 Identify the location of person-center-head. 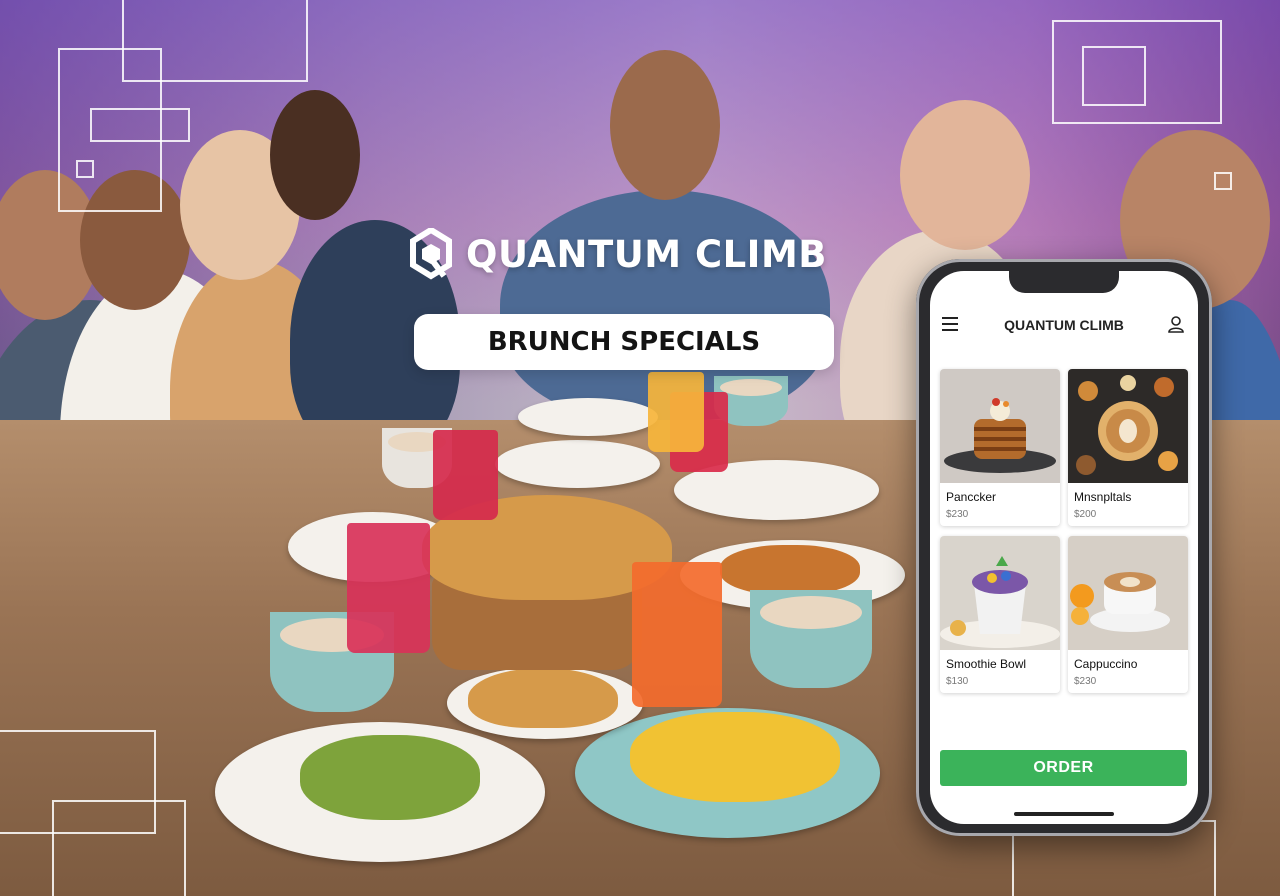
(665, 125).